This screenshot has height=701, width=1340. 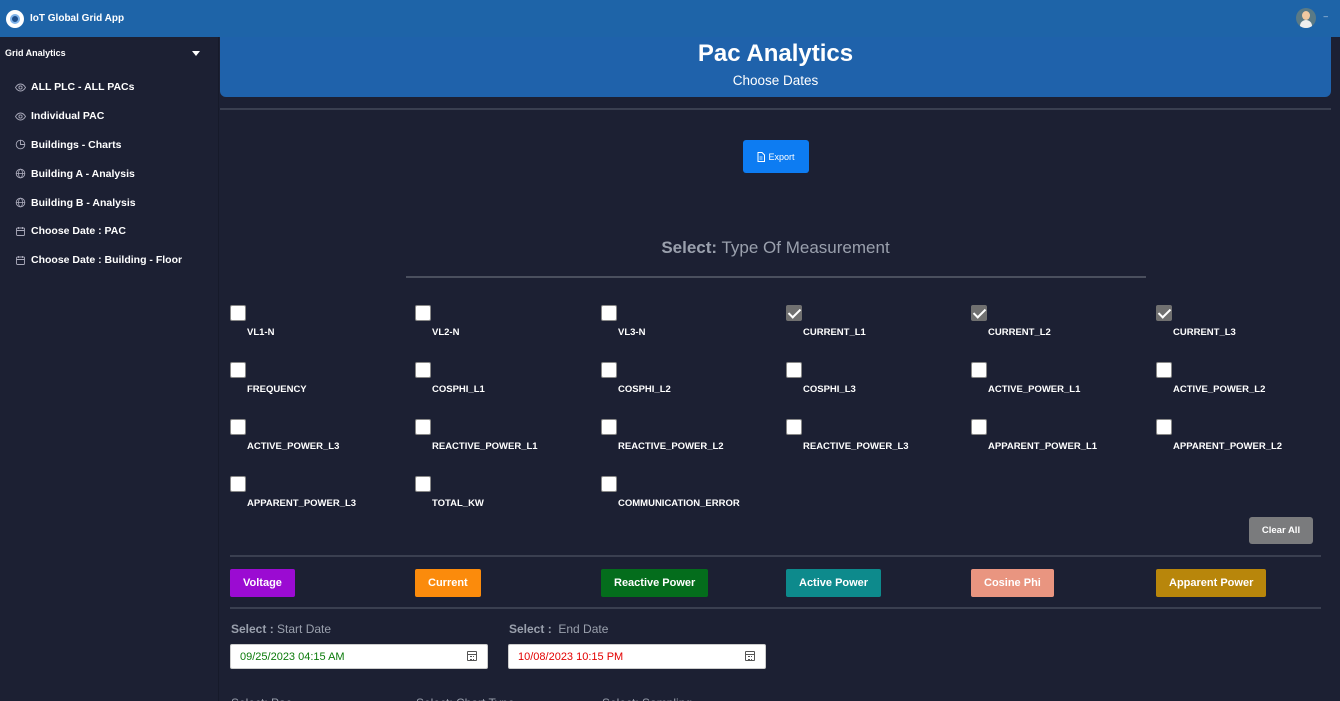 What do you see at coordinates (196, 53) in the screenshot?
I see `chevron-down-icon` at bounding box center [196, 53].